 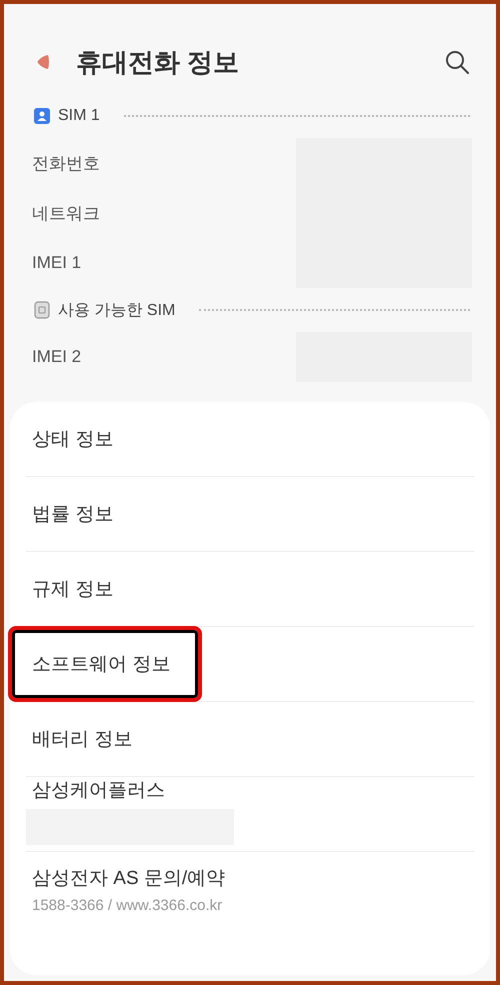 What do you see at coordinates (73, 514) in the screenshot?
I see `menu-item: 법률 정보` at bounding box center [73, 514].